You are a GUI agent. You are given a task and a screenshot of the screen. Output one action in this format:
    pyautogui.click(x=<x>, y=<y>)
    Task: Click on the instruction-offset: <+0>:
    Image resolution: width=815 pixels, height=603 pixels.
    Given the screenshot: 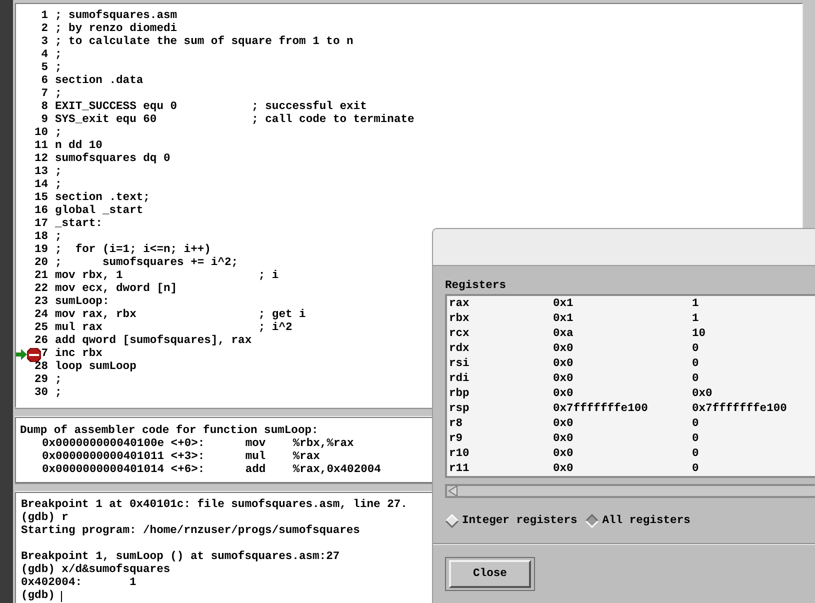 What is the action you would take?
    pyautogui.click(x=188, y=444)
    